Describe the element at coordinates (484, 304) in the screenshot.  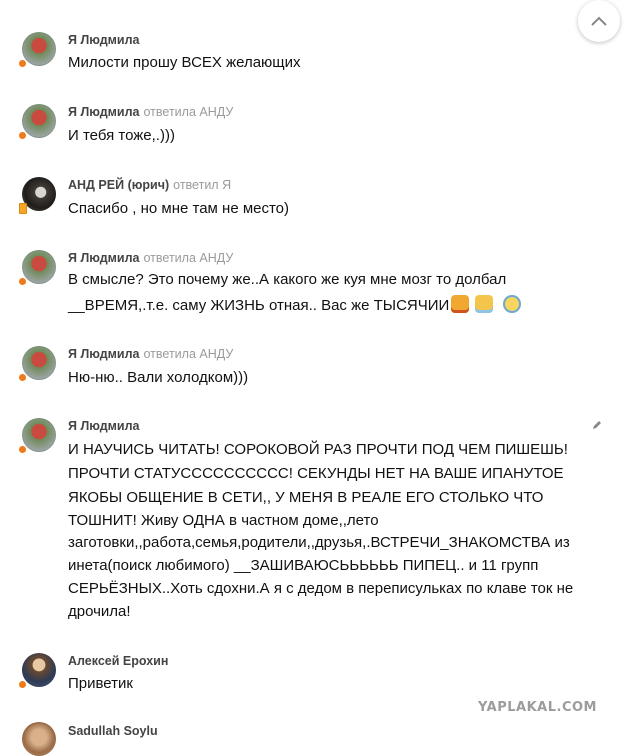
I see `crying-cat-emoji` at that location.